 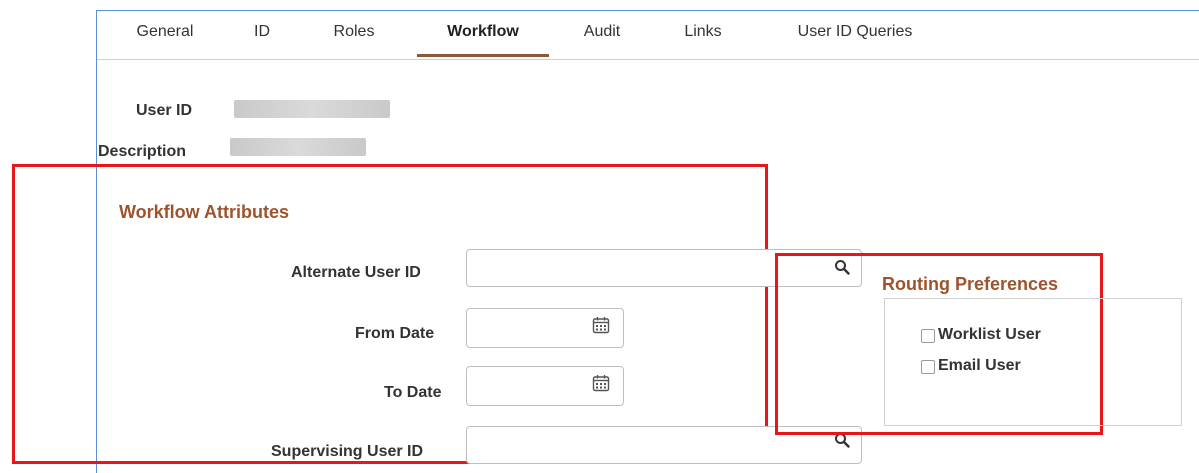 What do you see at coordinates (413, 392) in the screenshot?
I see `to-date-label: To Date` at bounding box center [413, 392].